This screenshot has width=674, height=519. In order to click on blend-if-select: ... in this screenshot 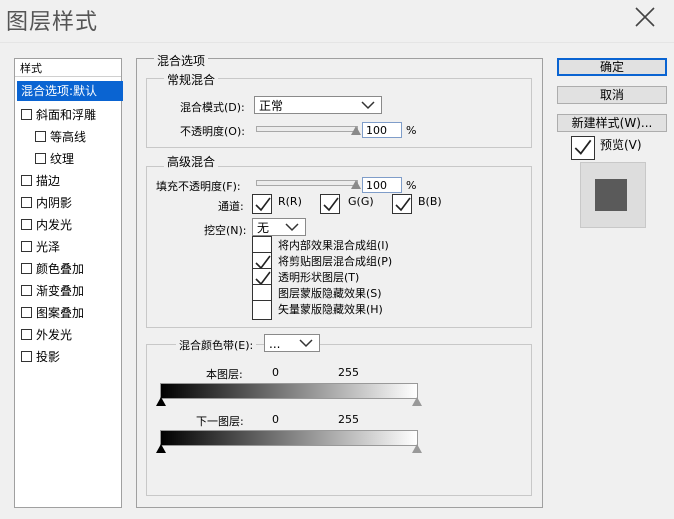, I will do `click(292, 343)`.